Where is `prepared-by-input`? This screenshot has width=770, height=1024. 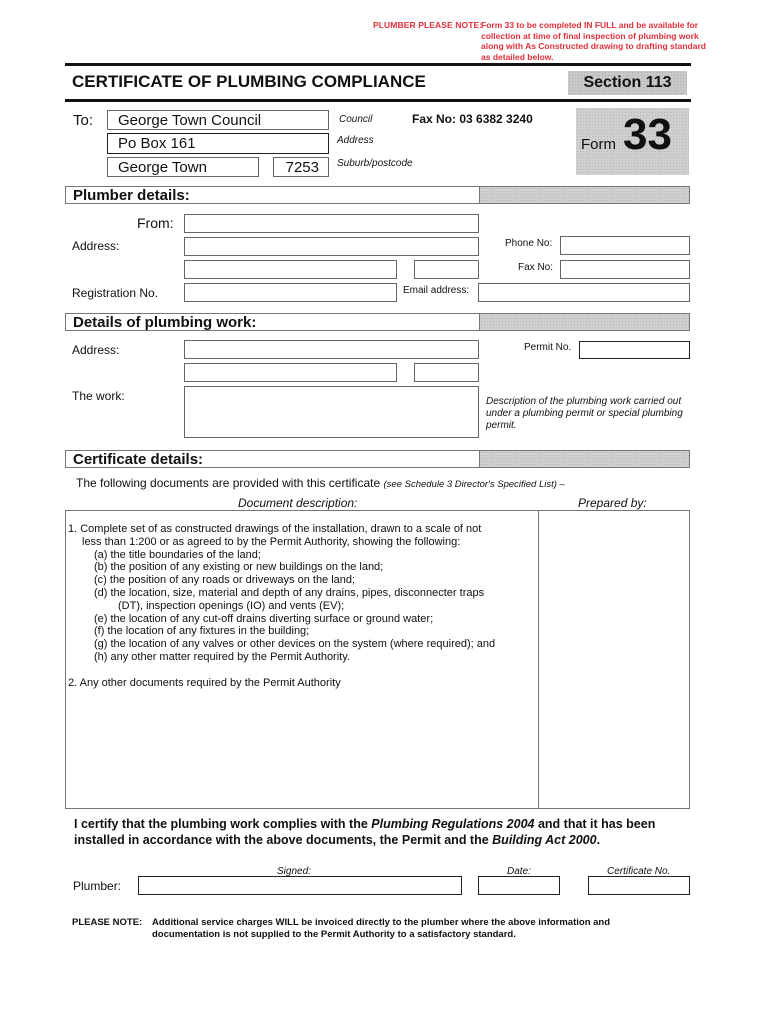
prepared-by-input is located at coordinates (614, 659).